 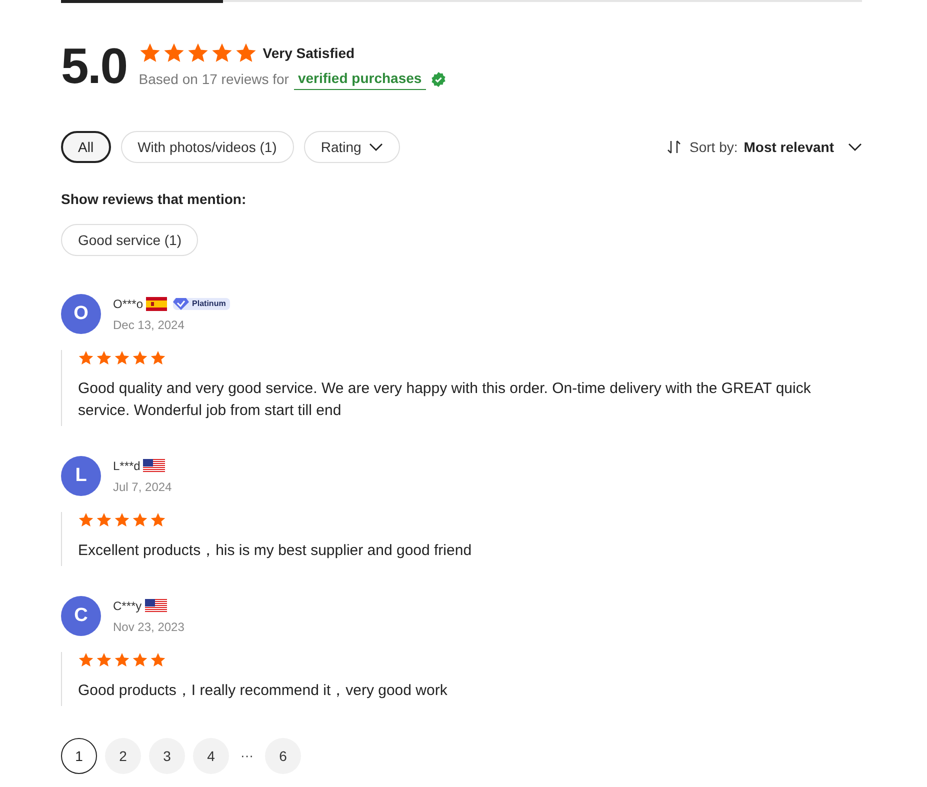 What do you see at coordinates (352, 147) in the screenshot?
I see `filter-chip: Rating` at bounding box center [352, 147].